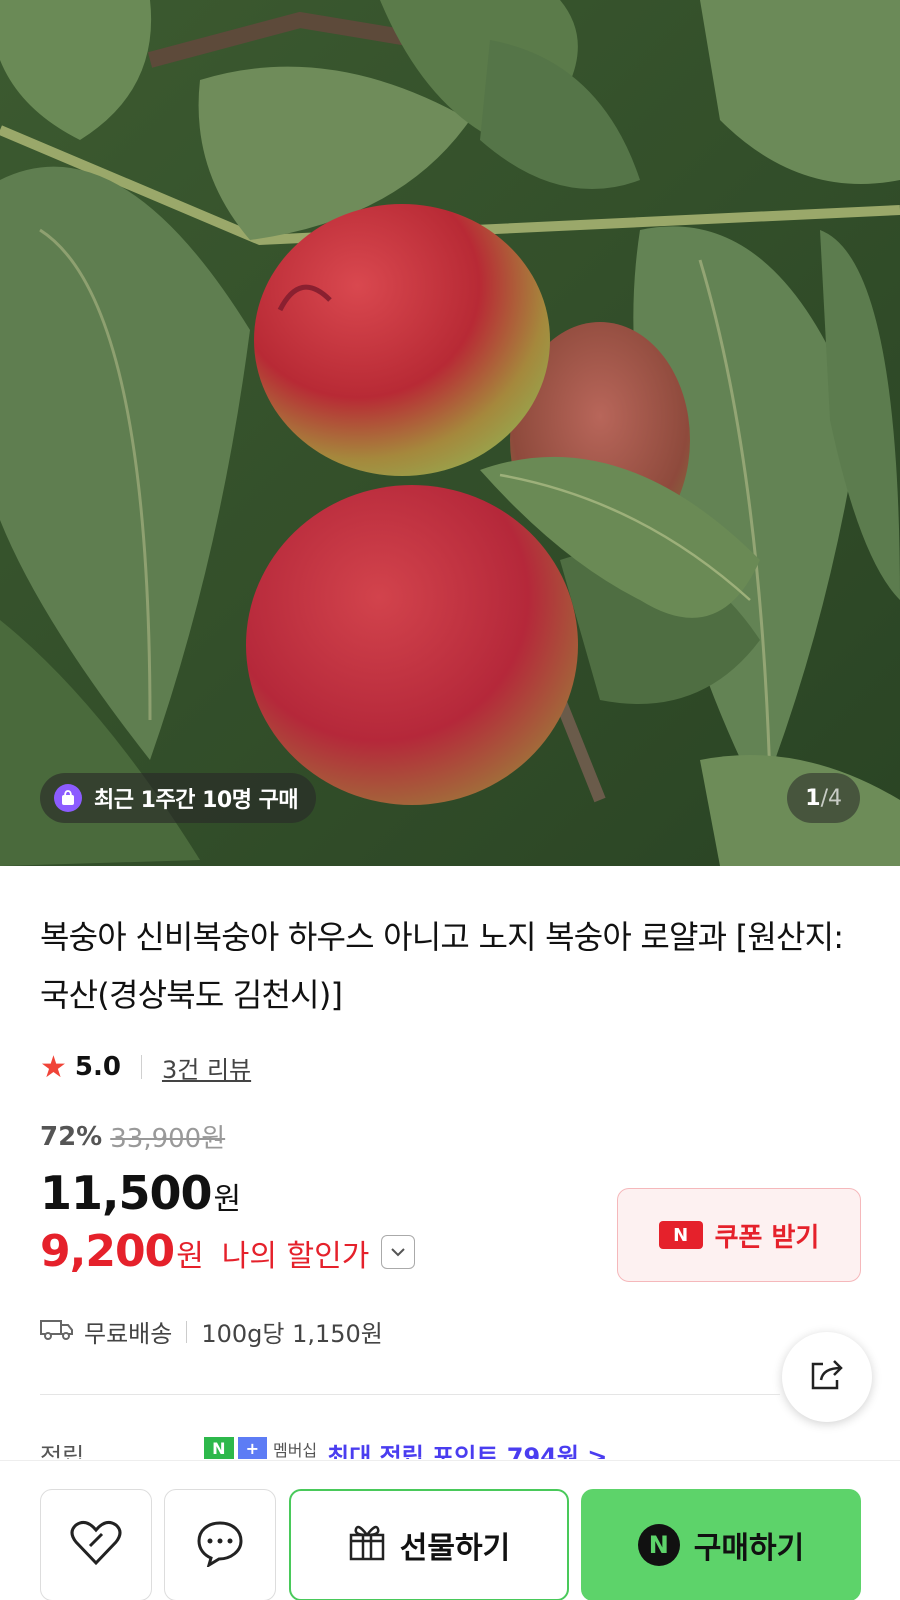  I want to click on chevron-down-icon, so click(398, 1251).